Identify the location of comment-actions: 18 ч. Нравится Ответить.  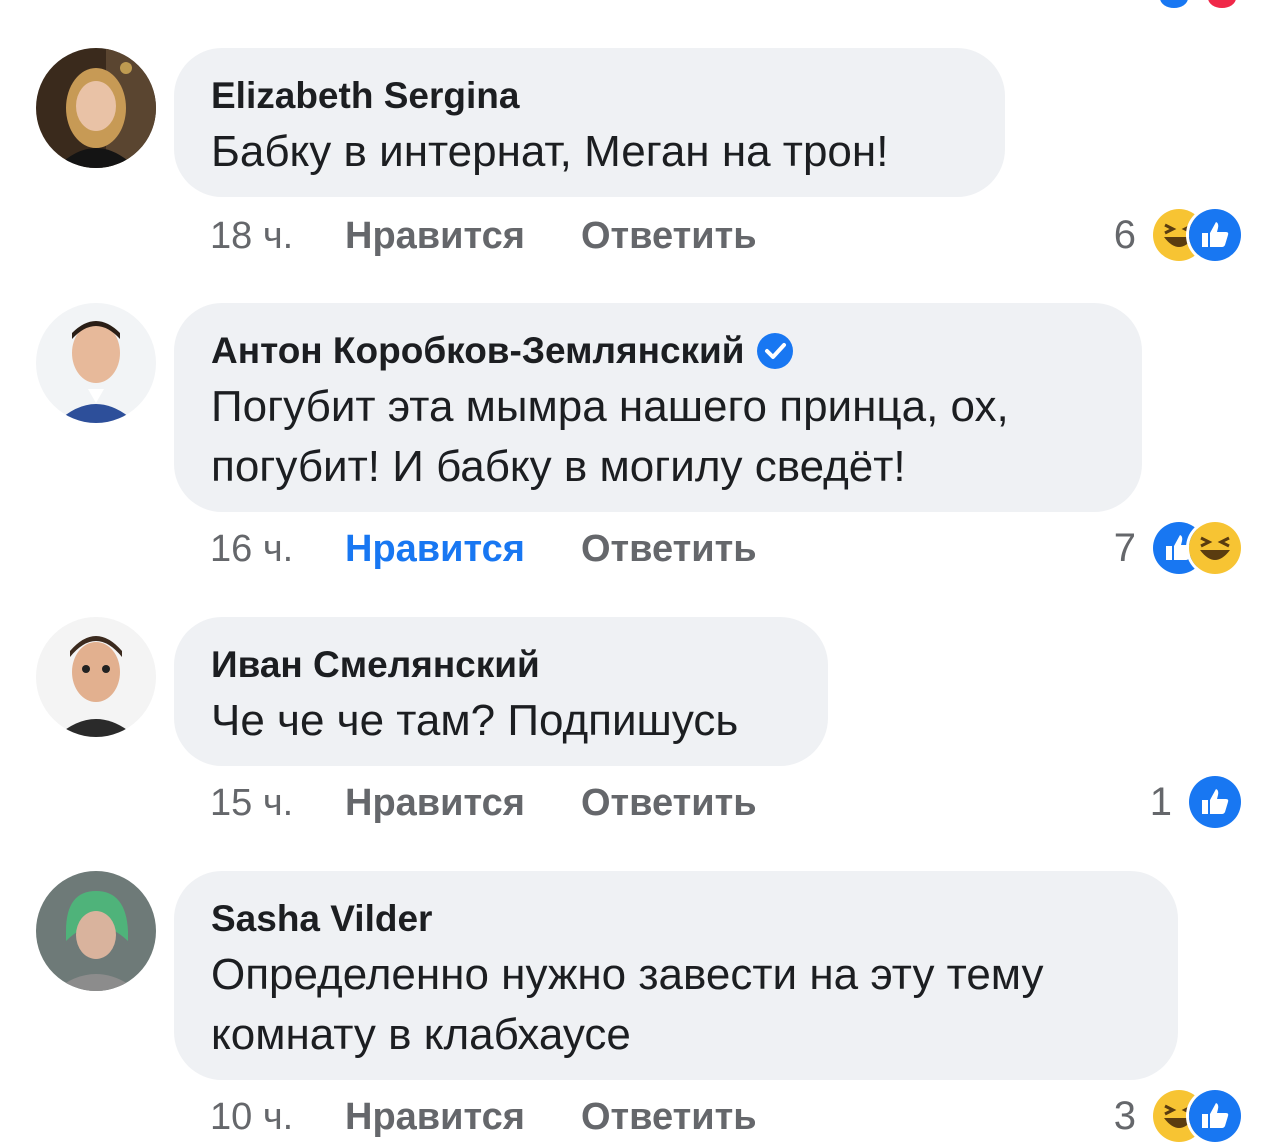
(735, 236).